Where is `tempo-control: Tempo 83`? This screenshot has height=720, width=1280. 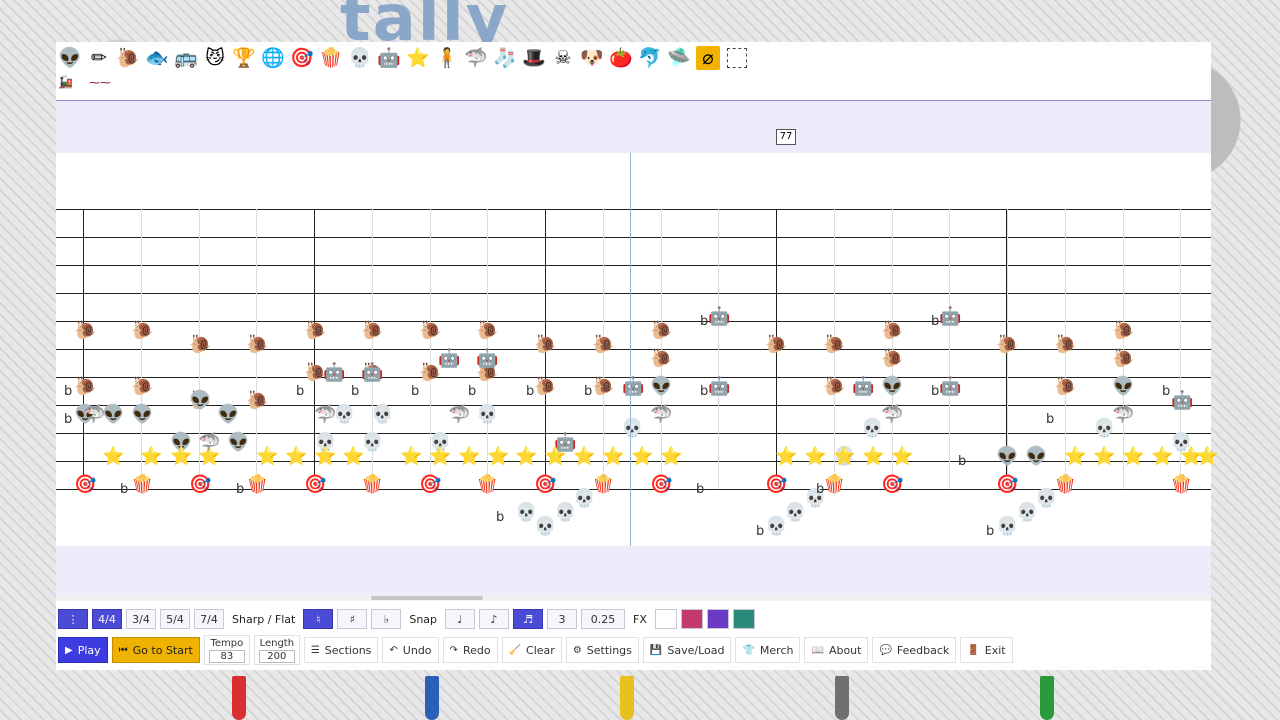 tempo-control: Tempo 83 is located at coordinates (226, 650).